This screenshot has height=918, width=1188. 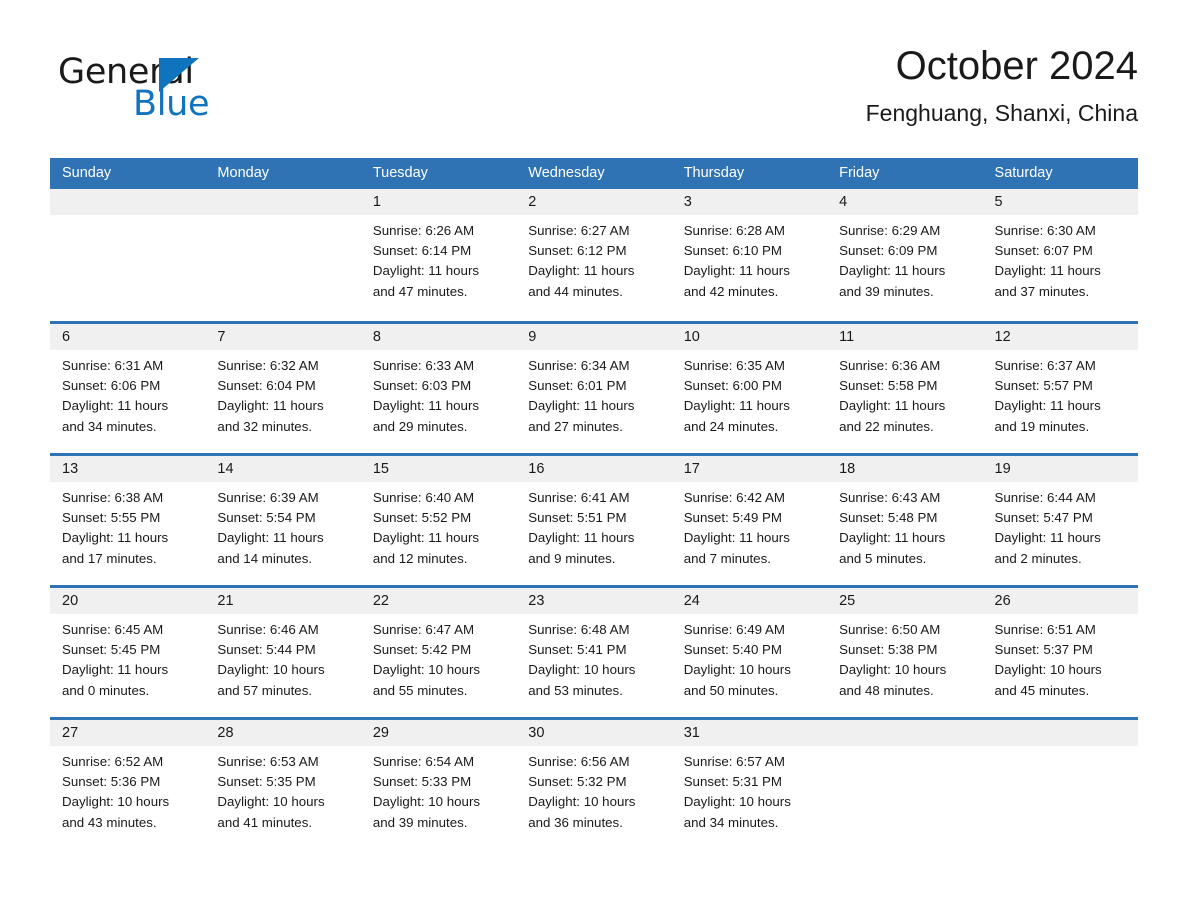 What do you see at coordinates (111, 518) in the screenshot?
I see `sunset-text: Sunset: 5:55 PM` at bounding box center [111, 518].